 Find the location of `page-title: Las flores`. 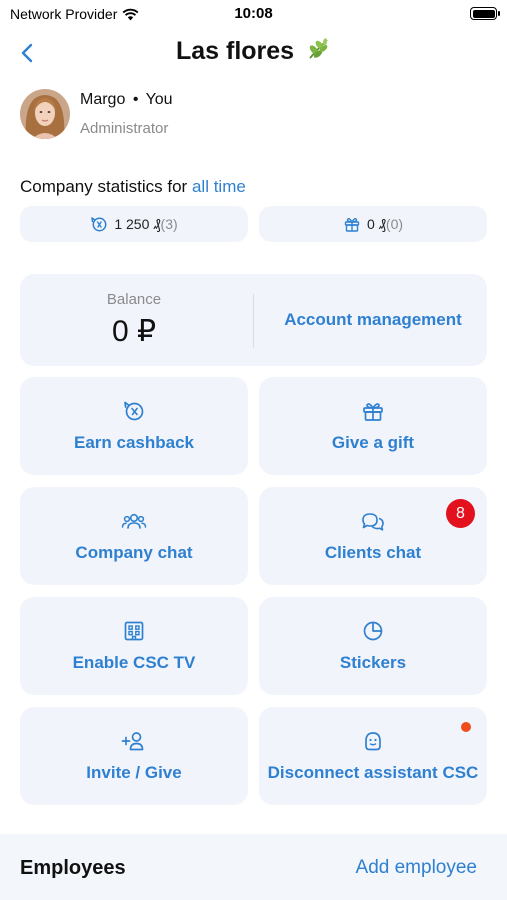

page-title: Las flores is located at coordinates (253, 51).